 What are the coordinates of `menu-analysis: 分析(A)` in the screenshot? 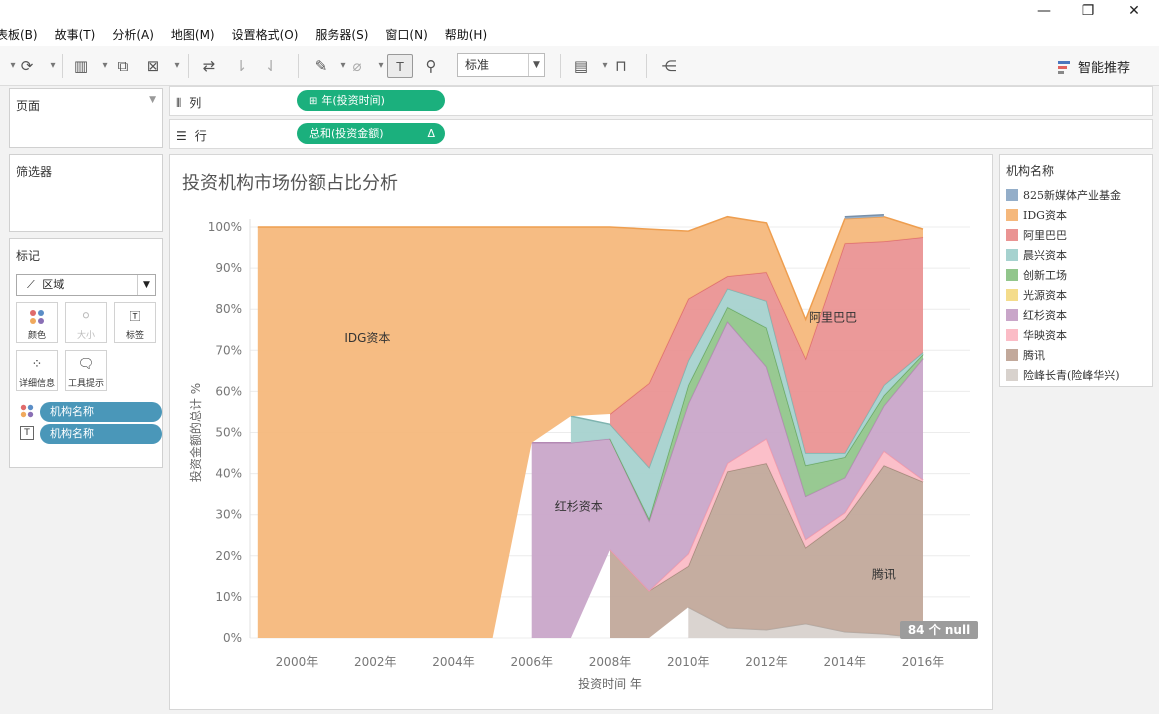 It's located at (133, 34).